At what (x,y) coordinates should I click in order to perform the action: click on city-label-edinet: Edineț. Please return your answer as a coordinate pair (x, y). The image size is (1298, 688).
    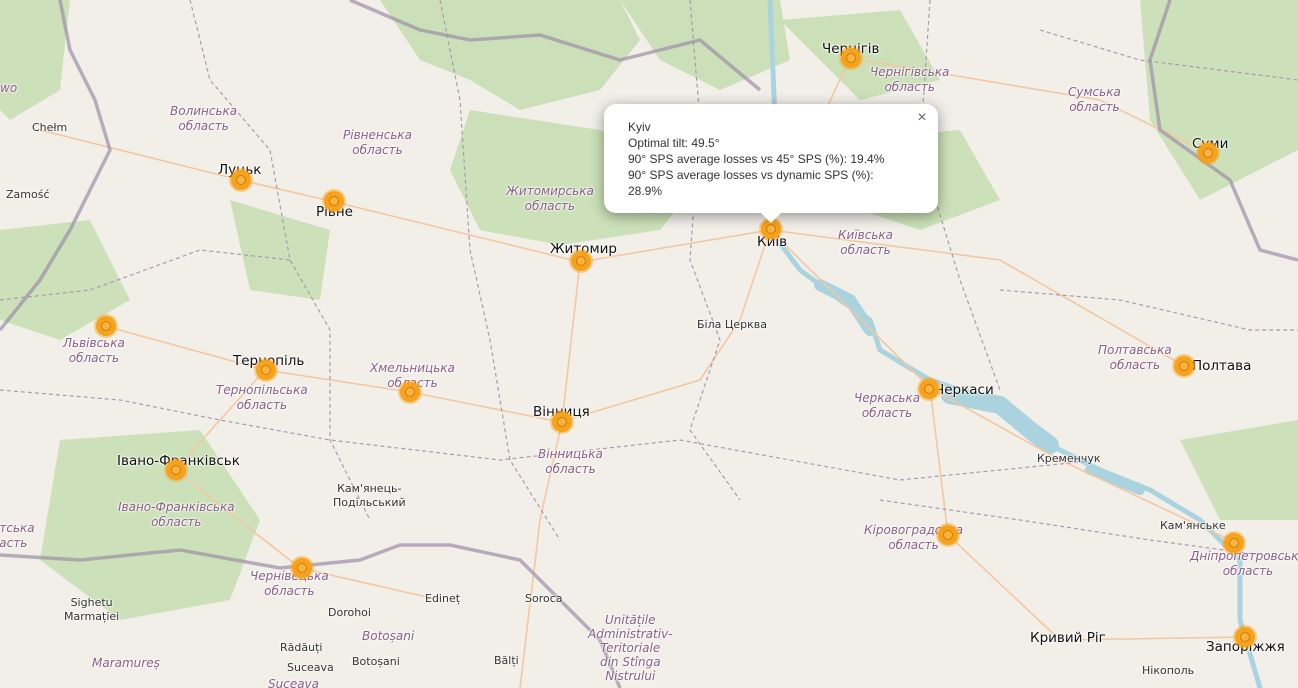
    Looking at the image, I should click on (443, 598).